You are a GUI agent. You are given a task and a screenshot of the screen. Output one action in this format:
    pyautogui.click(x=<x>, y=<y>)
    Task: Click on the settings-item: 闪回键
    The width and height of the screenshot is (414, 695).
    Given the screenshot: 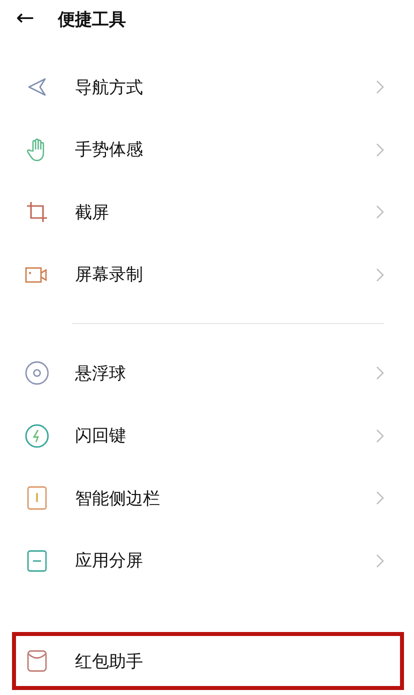 What is the action you would take?
    pyautogui.click(x=207, y=435)
    